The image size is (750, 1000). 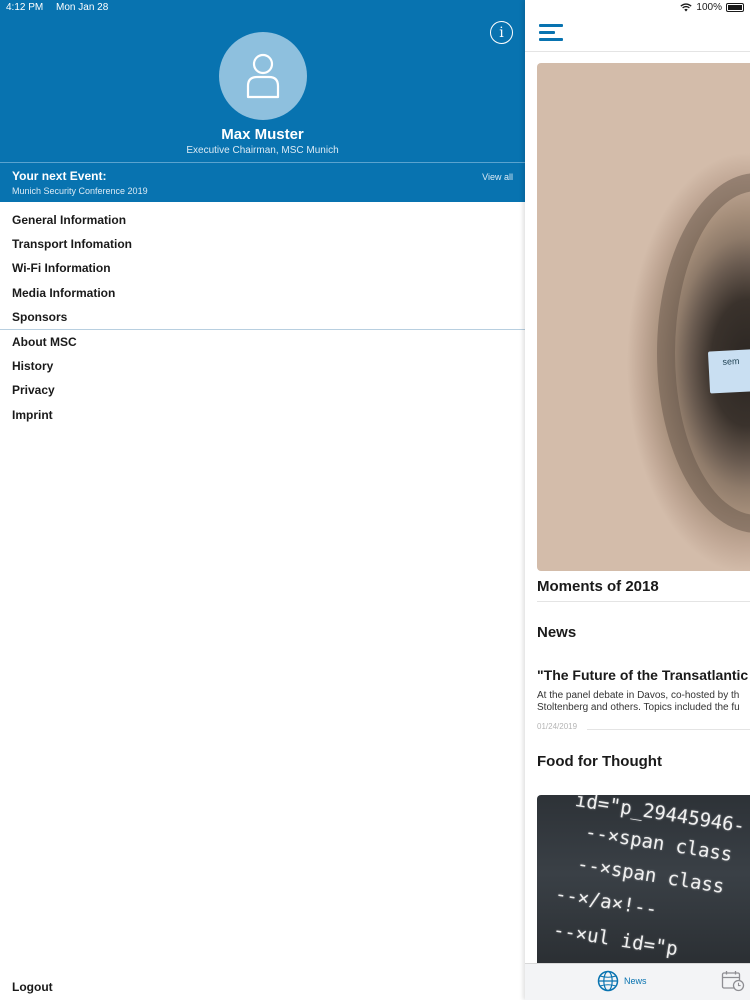 I want to click on wifi-icon, so click(x=686, y=7).